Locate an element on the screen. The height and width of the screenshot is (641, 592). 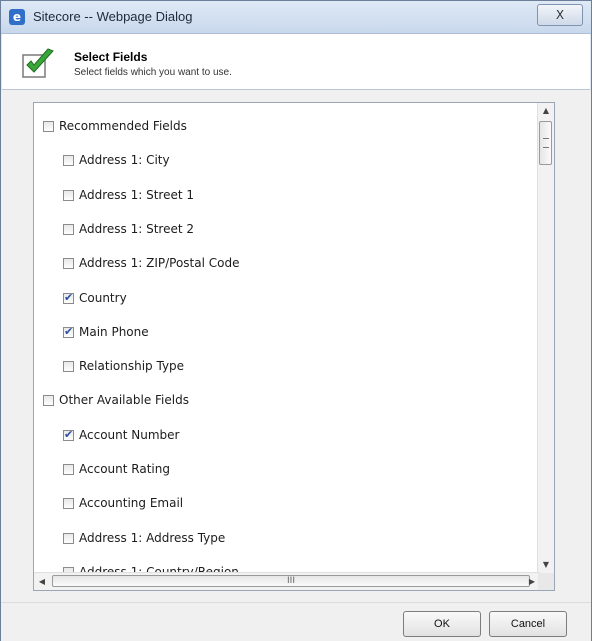
field-group-row: Recommended Fields is located at coordinates (115, 126).